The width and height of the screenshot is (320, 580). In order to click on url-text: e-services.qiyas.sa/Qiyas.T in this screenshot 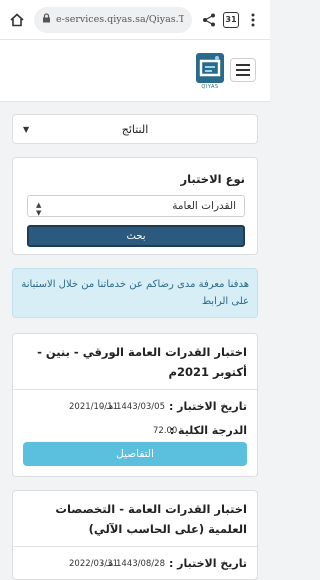, I will do `click(120, 19)`.